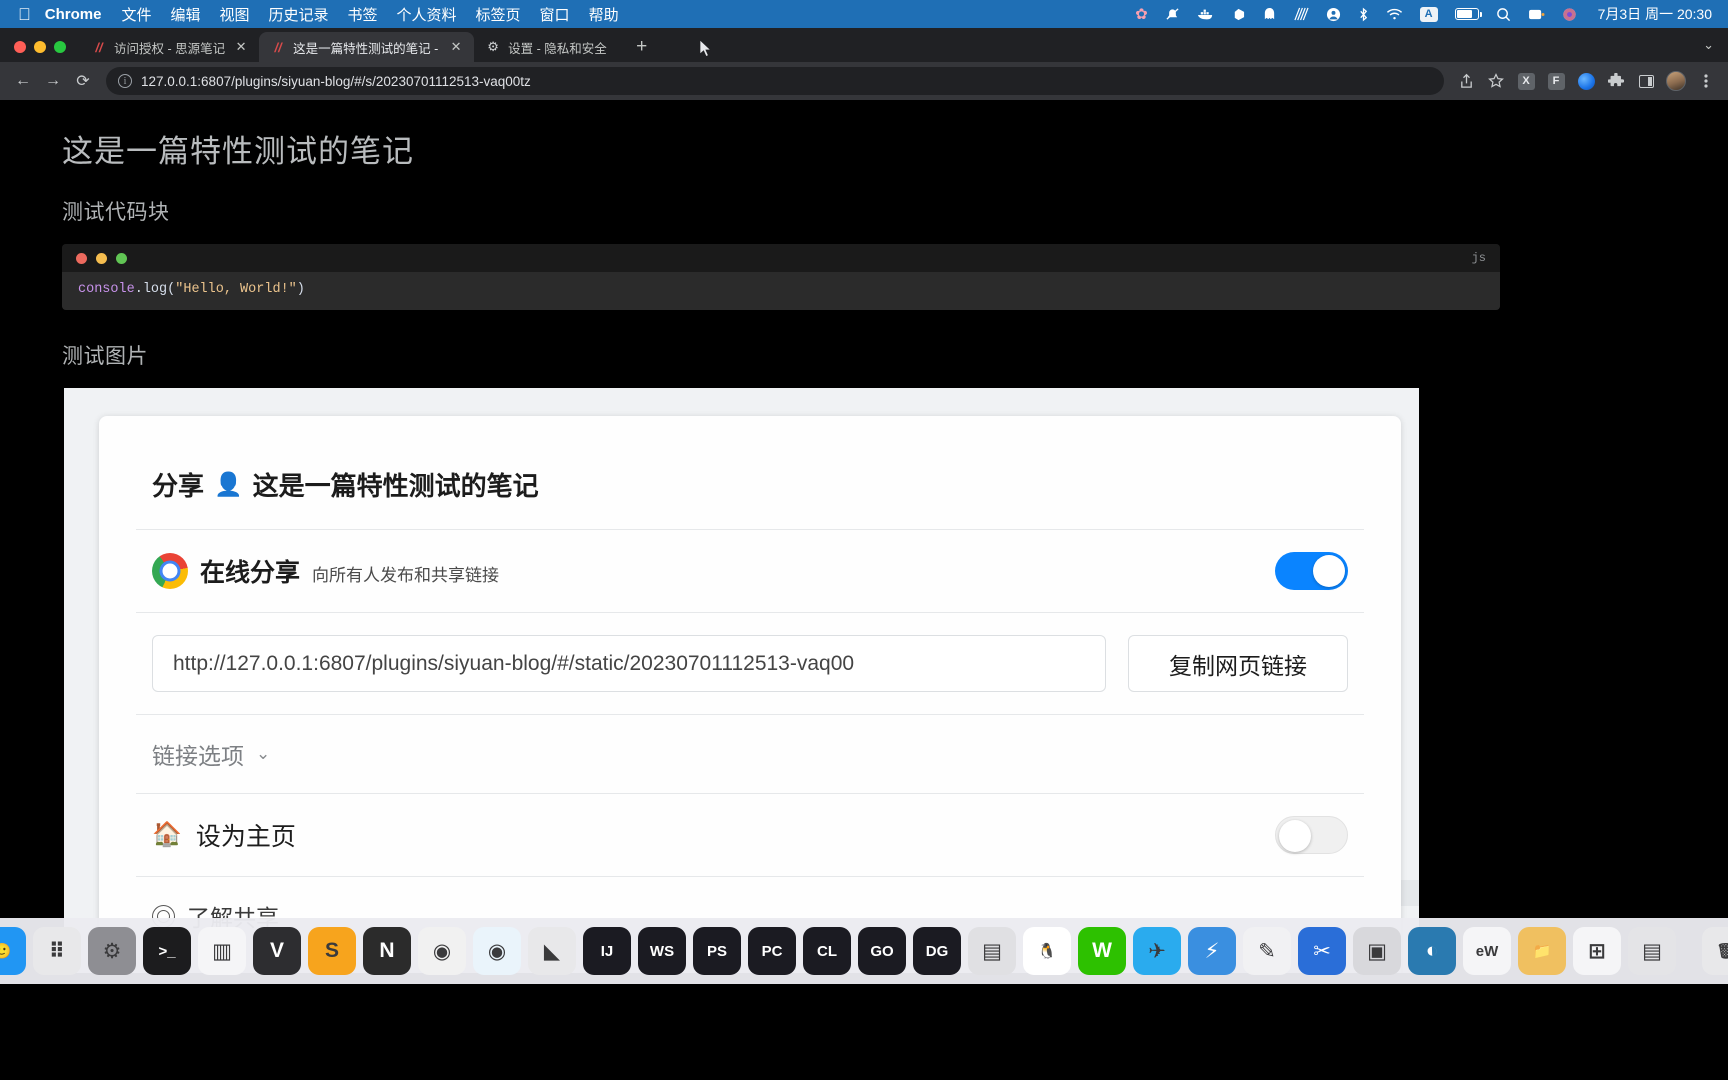 This screenshot has height=1080, width=1728. Describe the element at coordinates (1556, 81) in the screenshot. I see `extension-f-button: F` at that location.